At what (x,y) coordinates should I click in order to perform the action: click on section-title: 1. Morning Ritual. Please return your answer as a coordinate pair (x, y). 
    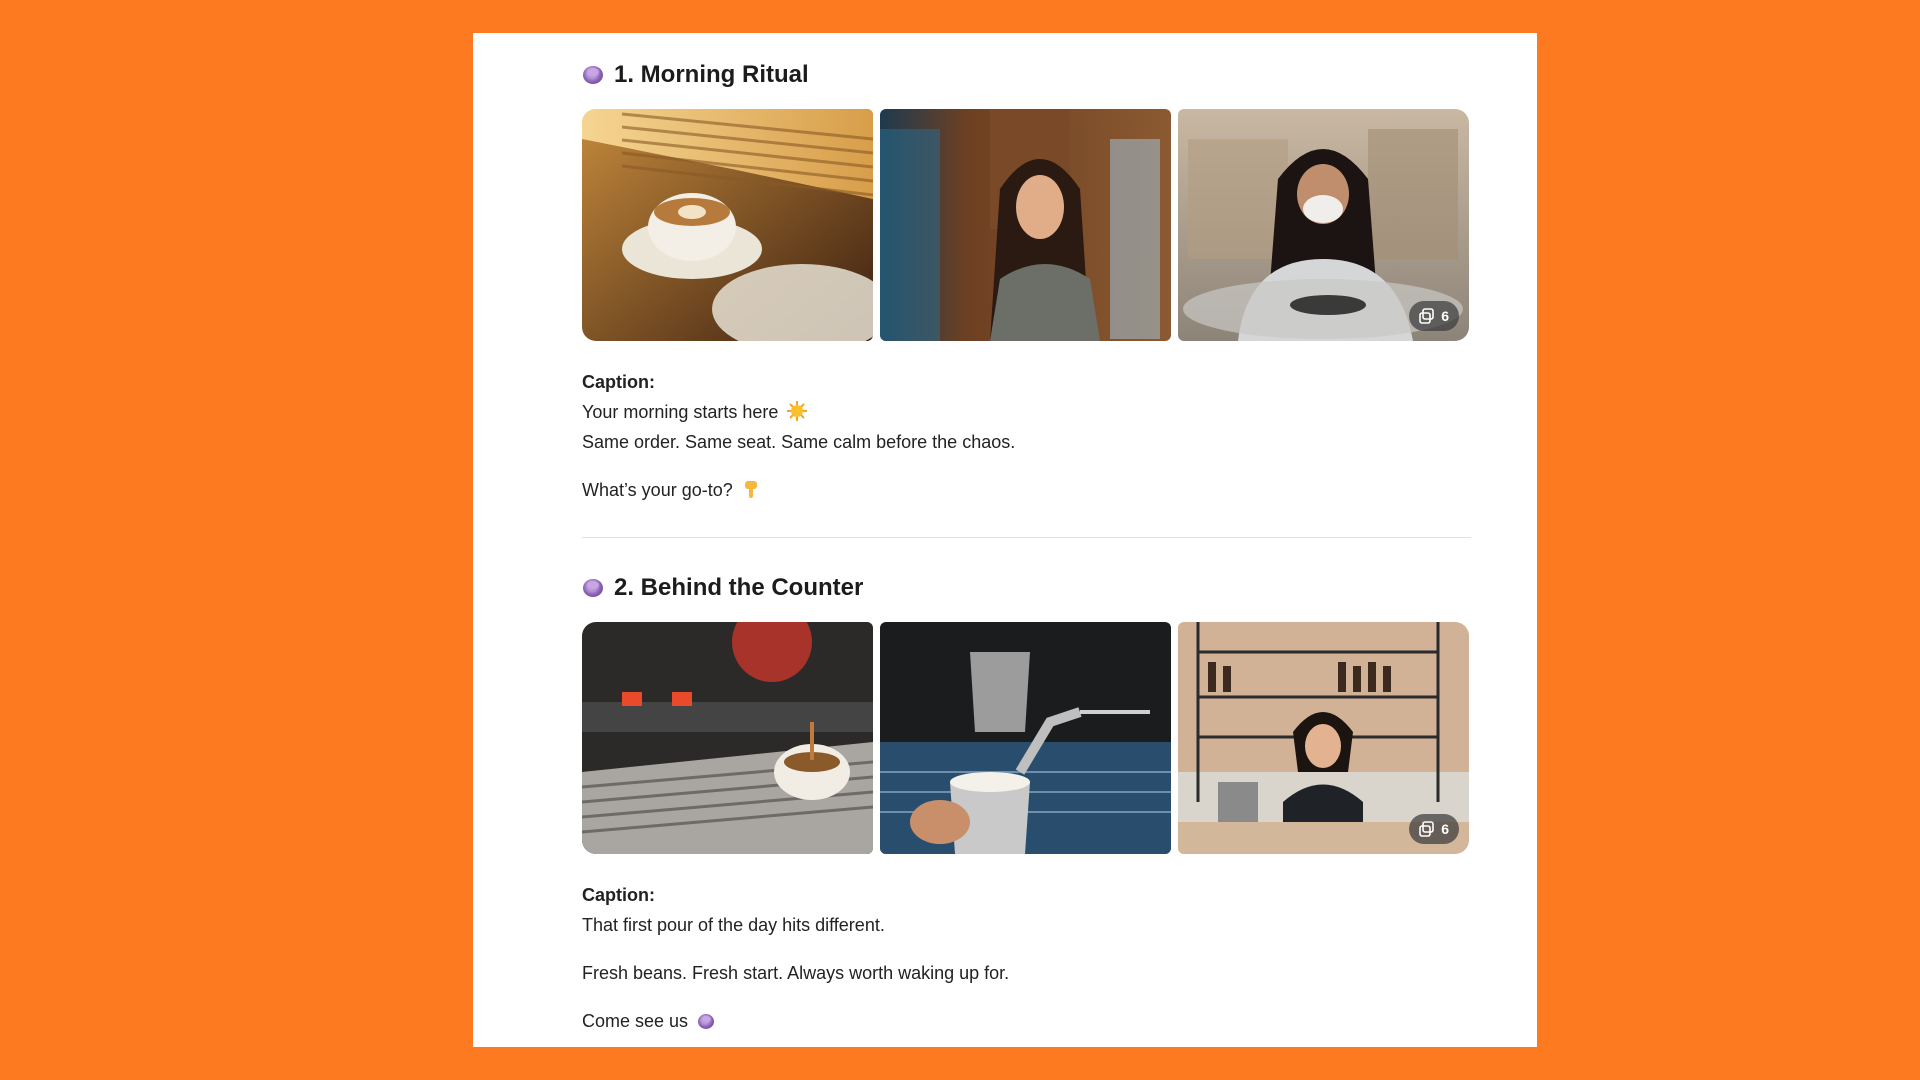
    Looking at the image, I should click on (1026, 75).